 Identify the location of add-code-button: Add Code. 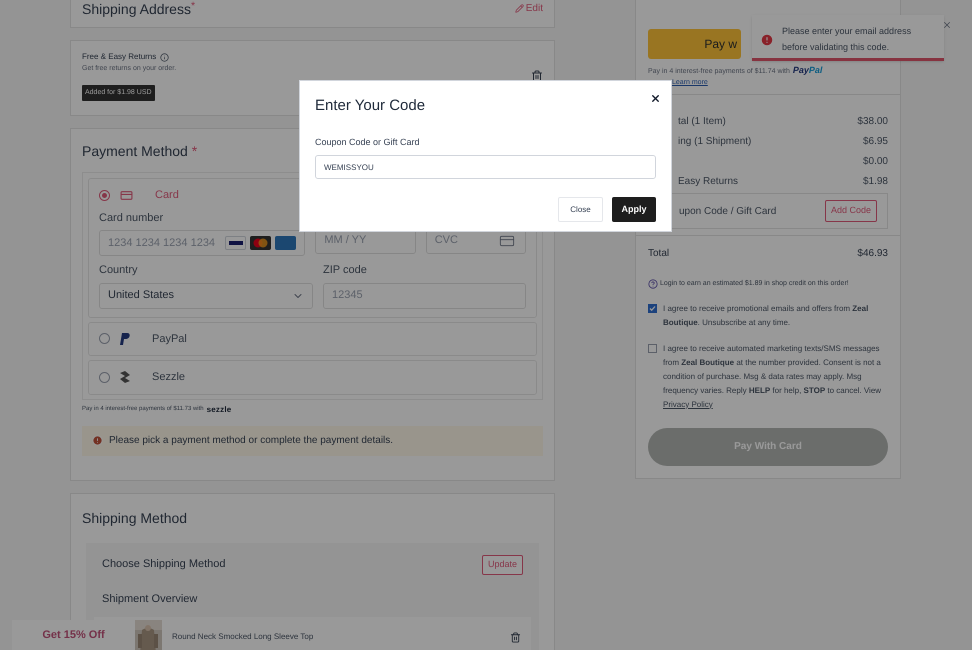
(850, 211).